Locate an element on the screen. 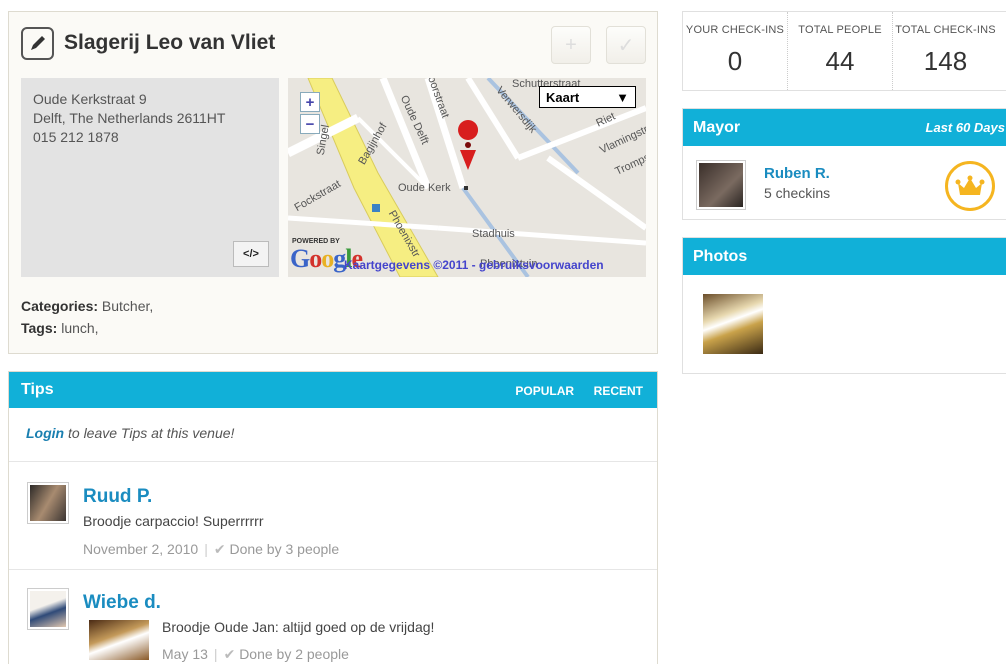  address-line2: Delft, The Netherlands 2611HT is located at coordinates (129, 118).